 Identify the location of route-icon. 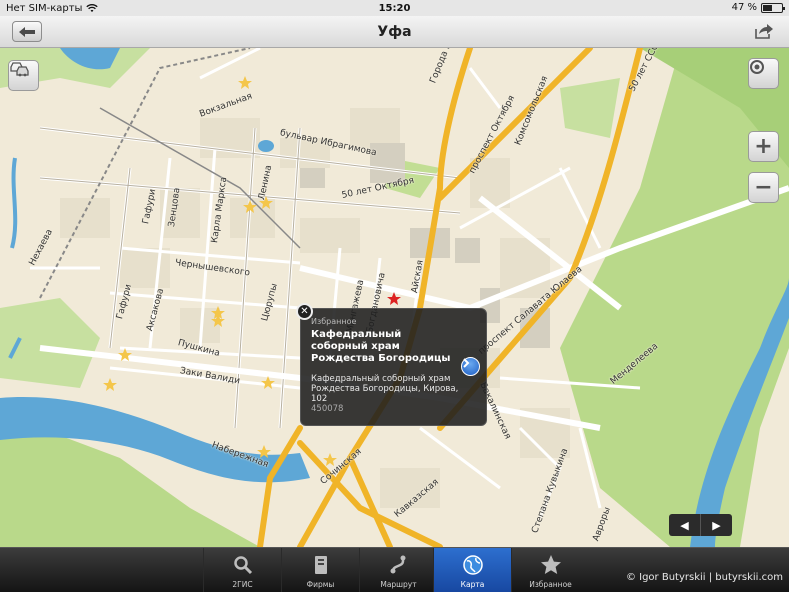
(397, 564).